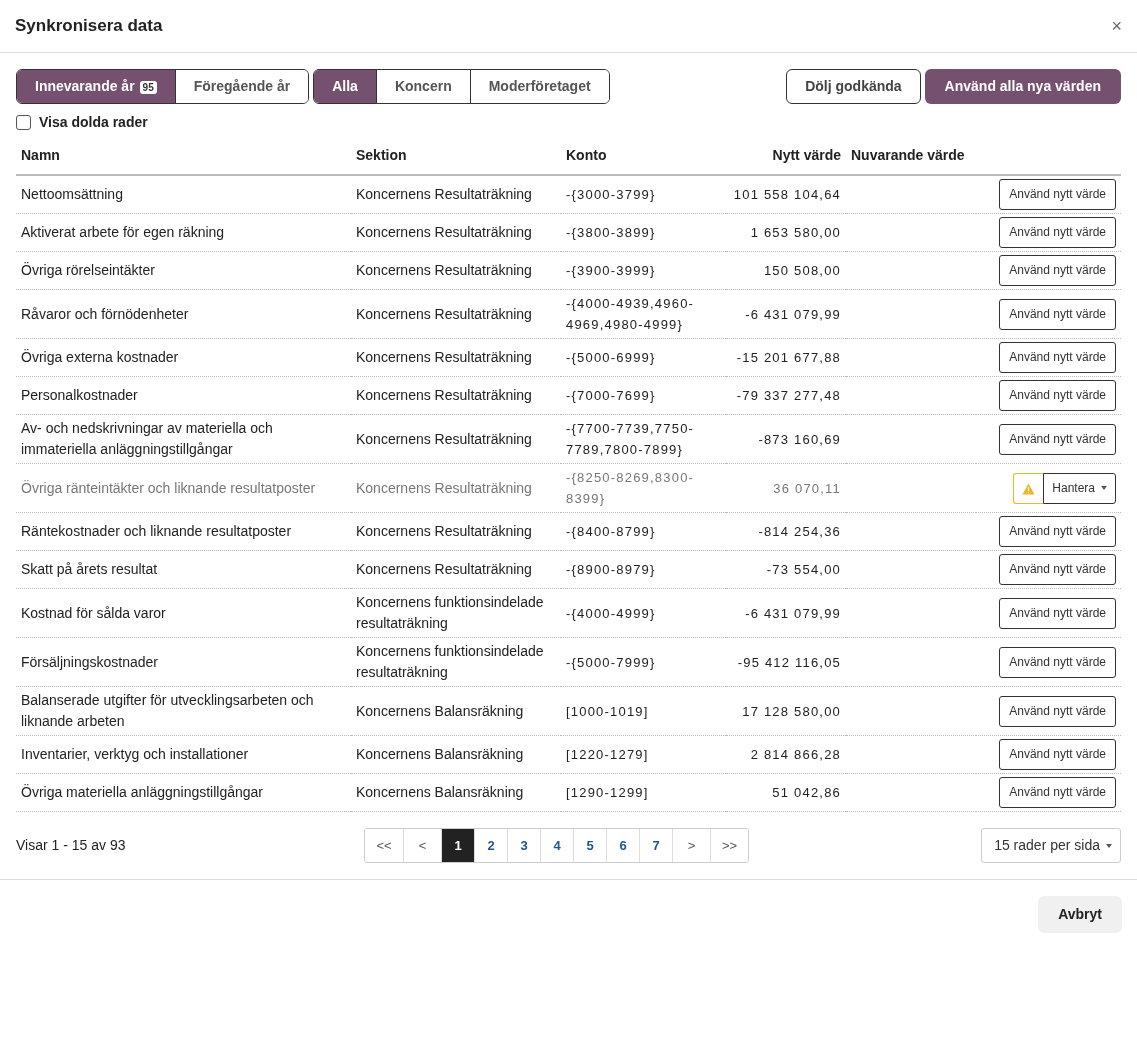  Describe the element at coordinates (786, 439) in the screenshot. I see `table-cell: -873 160,69` at that location.